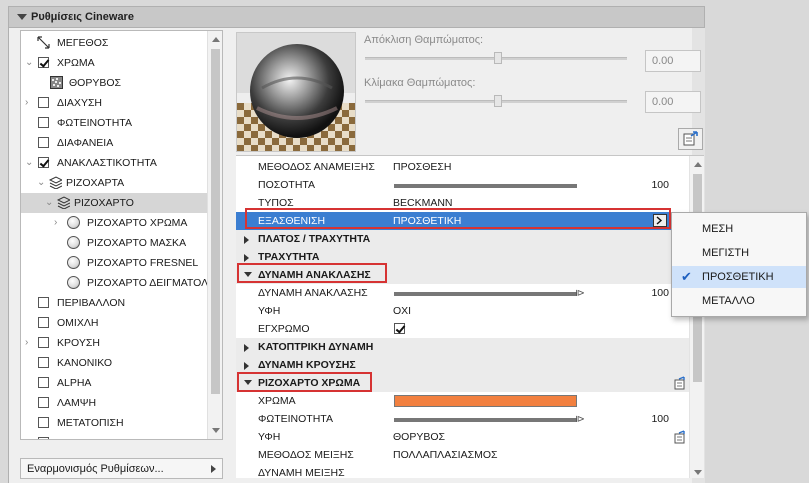  What do you see at coordinates (115, 436) in the screenshot?
I see `tree-item-partial` at bounding box center [115, 436].